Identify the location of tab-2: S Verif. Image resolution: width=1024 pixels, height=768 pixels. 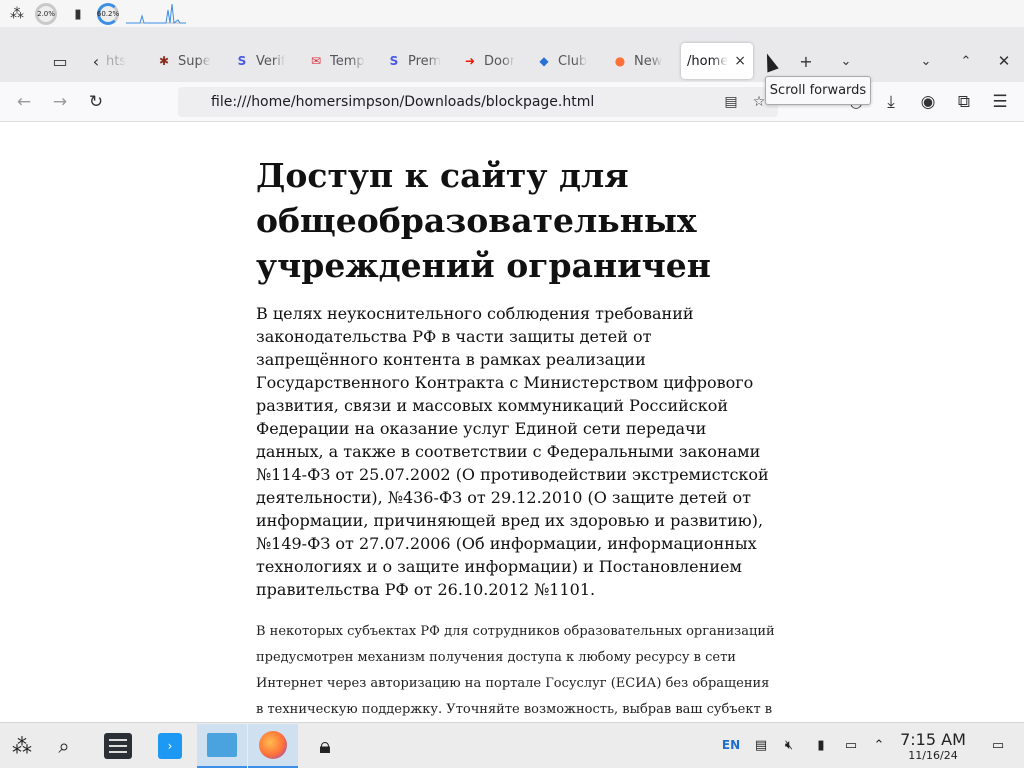
(260, 61).